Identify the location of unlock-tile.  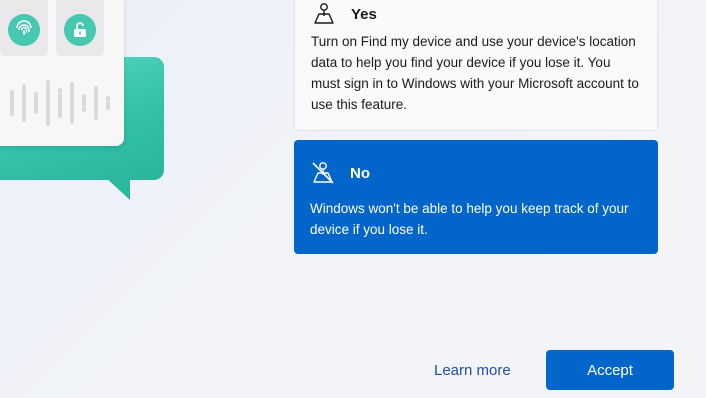
(80, 28).